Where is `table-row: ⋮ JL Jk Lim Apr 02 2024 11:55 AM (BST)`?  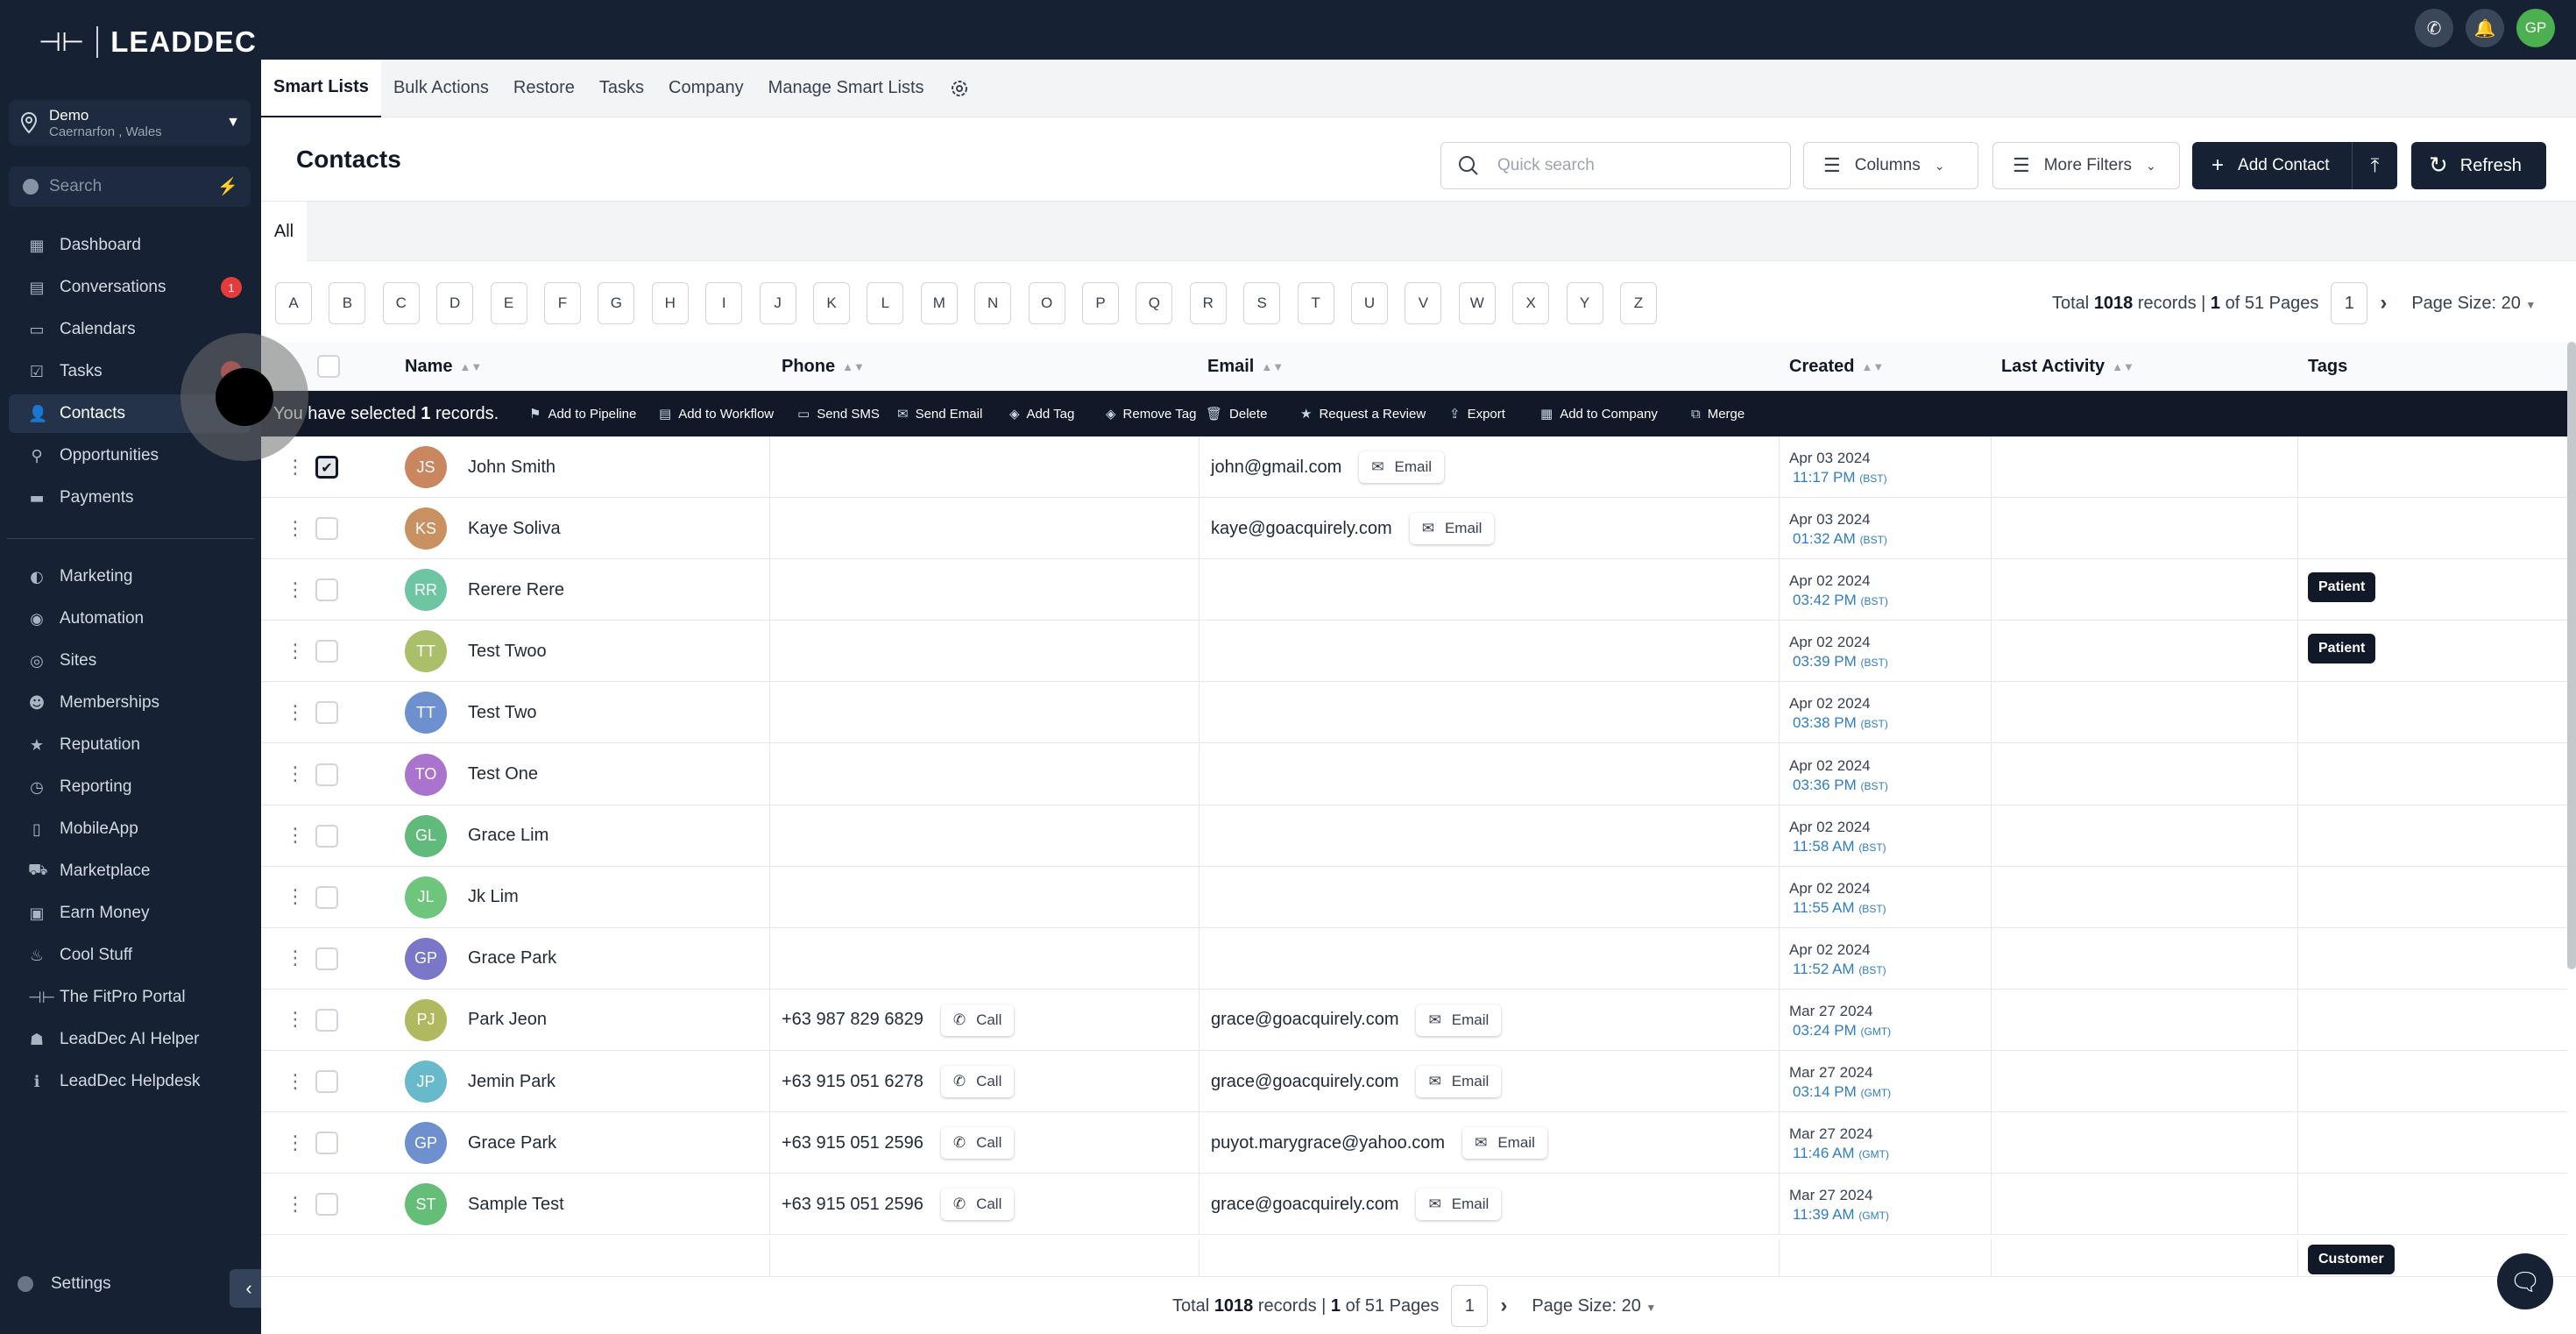
table-row: ⋮ JL Jk Lim Apr 02 2024 11:55 AM (BST) is located at coordinates (1414, 897).